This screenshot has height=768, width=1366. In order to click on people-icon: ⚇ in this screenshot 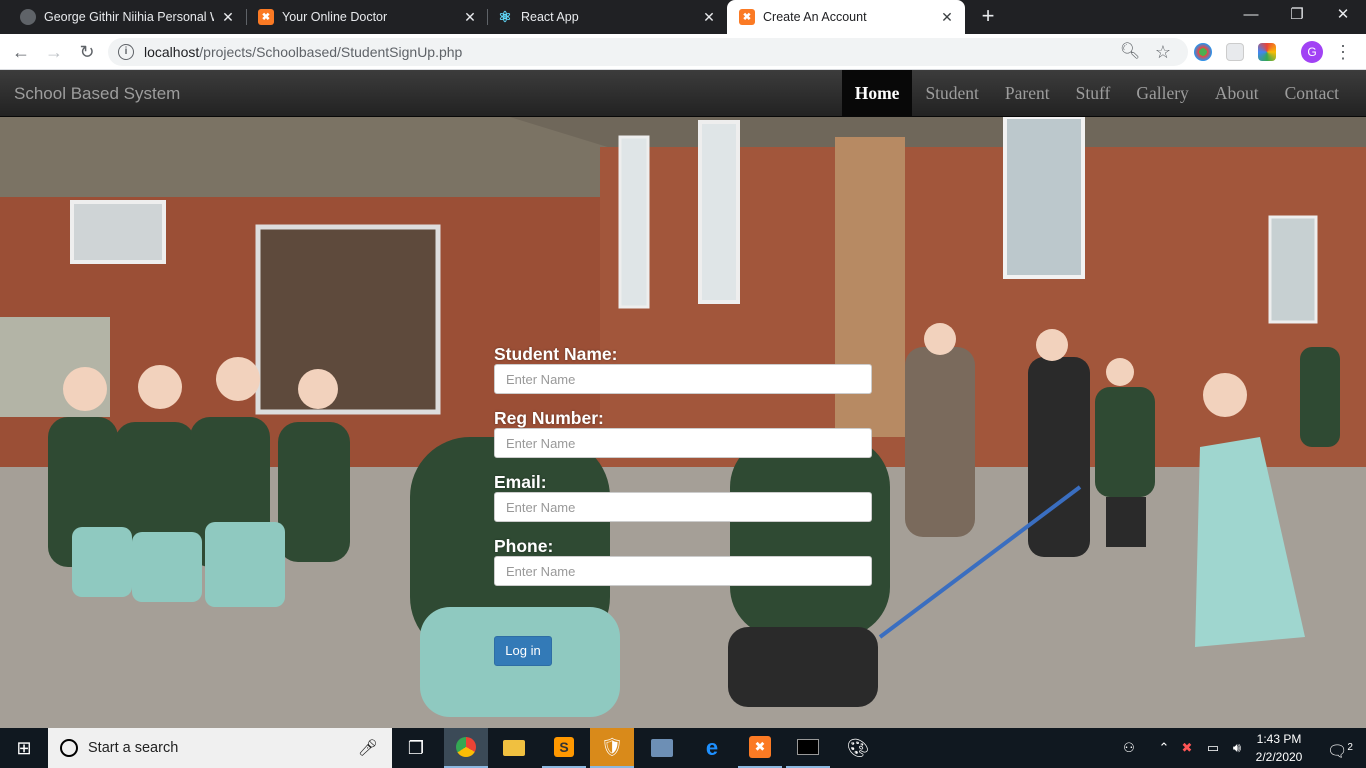, I will do `click(1129, 748)`.